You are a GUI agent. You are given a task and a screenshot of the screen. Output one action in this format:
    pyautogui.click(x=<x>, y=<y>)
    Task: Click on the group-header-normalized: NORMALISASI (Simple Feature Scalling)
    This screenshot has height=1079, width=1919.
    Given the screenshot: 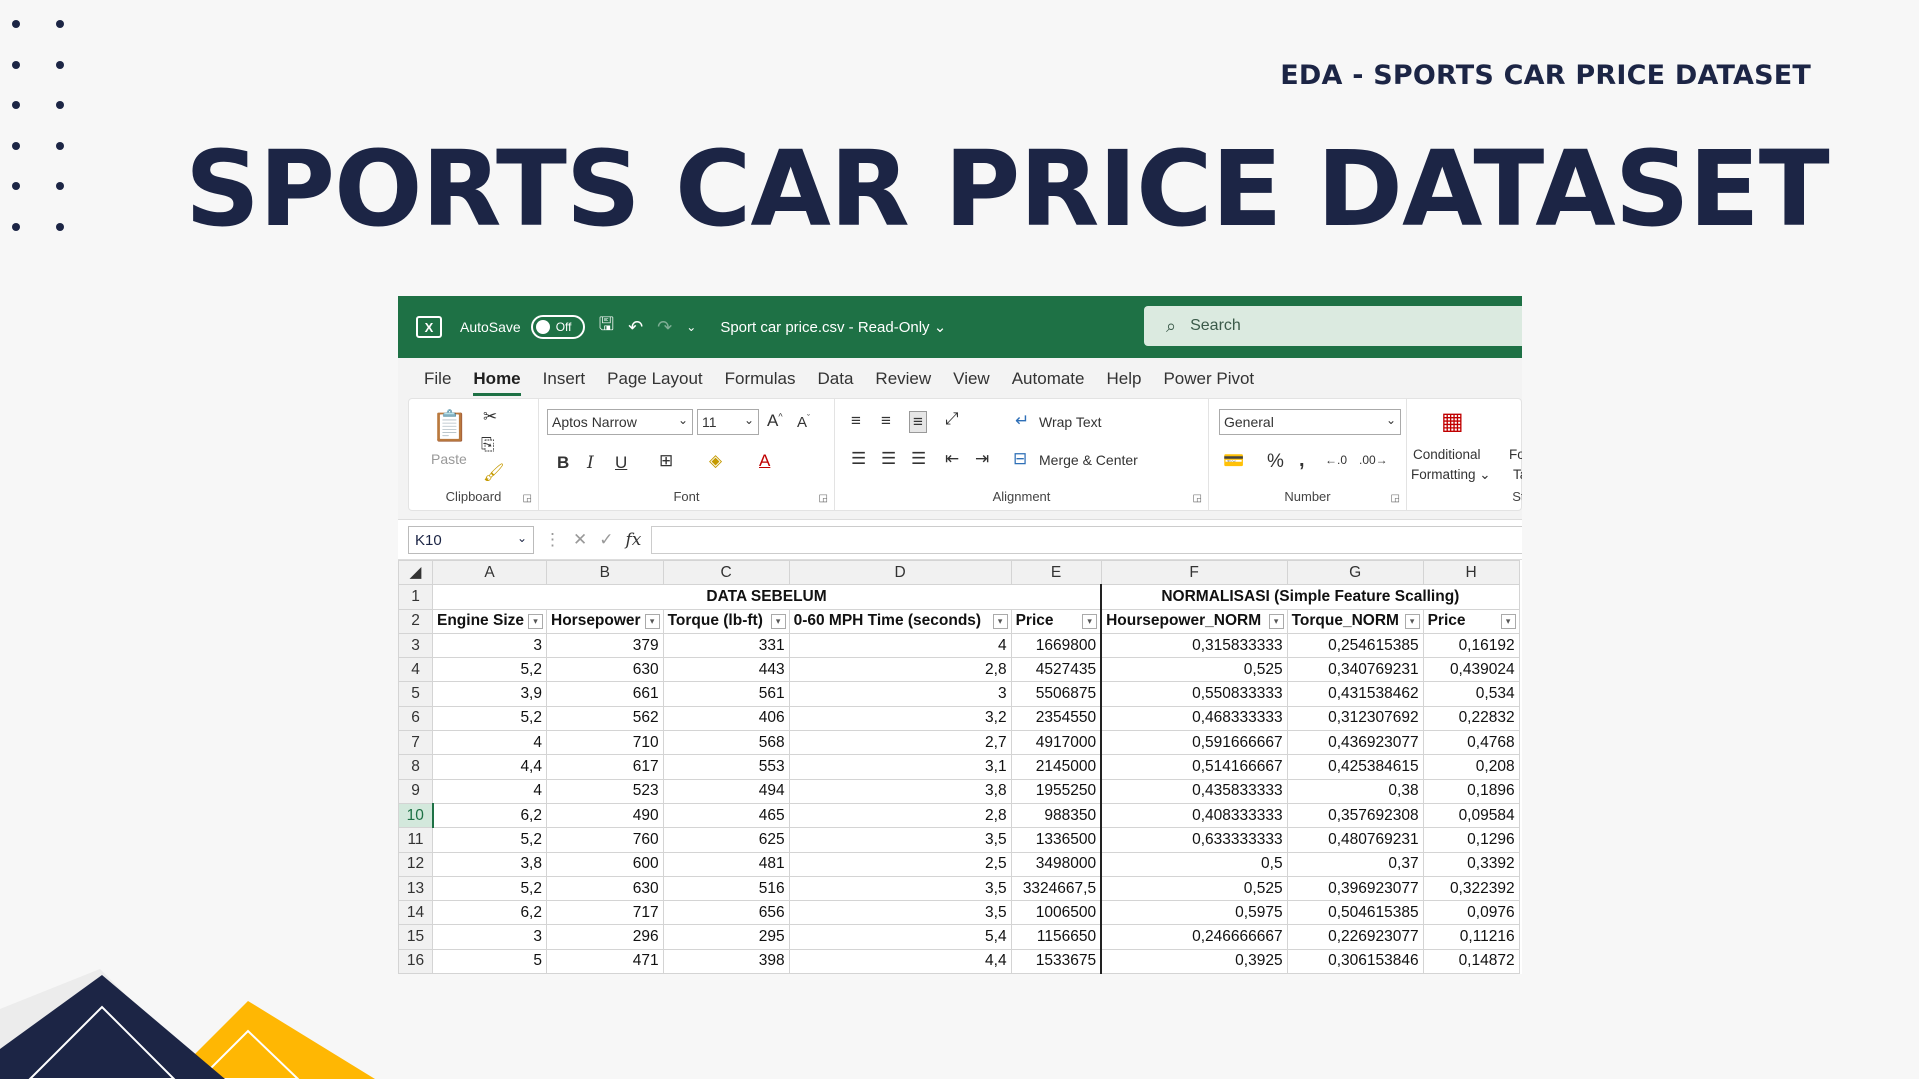 What is the action you would take?
    pyautogui.click(x=1310, y=597)
    